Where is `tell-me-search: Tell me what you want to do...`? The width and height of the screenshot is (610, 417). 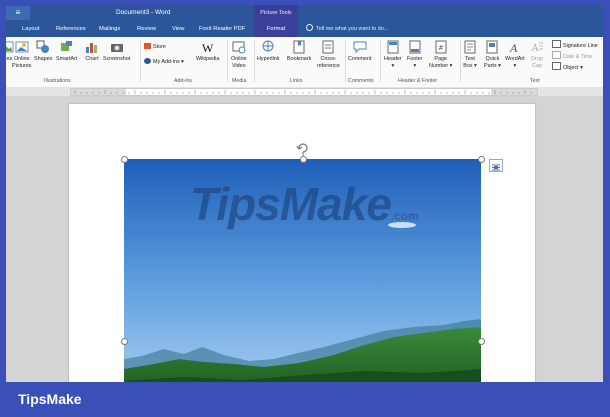 tell-me-search: Tell me what you want to do... is located at coordinates (347, 29).